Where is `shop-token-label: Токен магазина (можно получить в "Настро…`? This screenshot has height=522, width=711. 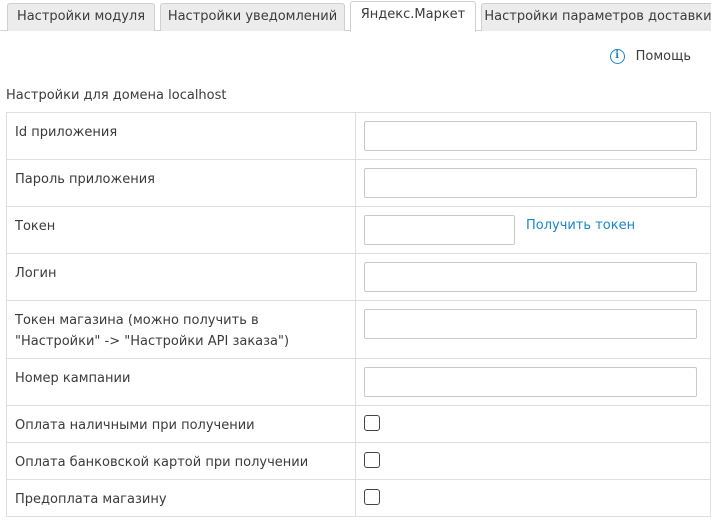
shop-token-label: Токен магазина (можно получить в "Настро… is located at coordinates (181, 329).